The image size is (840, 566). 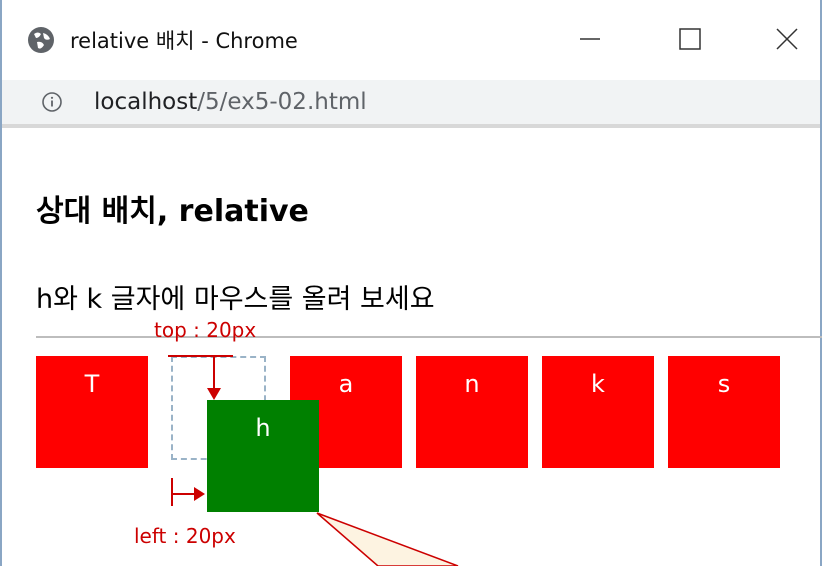 I want to click on callout-pointer, so click(x=387, y=539).